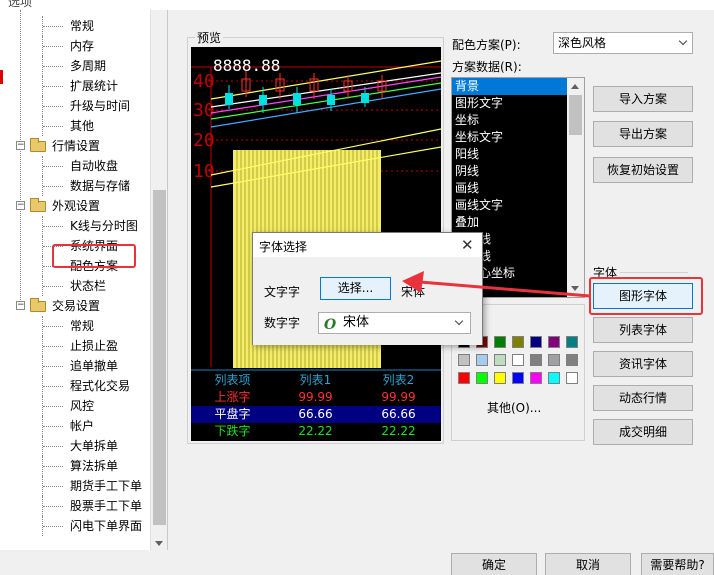 The width and height of the screenshot is (714, 575). Describe the element at coordinates (75, 286) in the screenshot. I see `tree-item: 状态栏` at that location.